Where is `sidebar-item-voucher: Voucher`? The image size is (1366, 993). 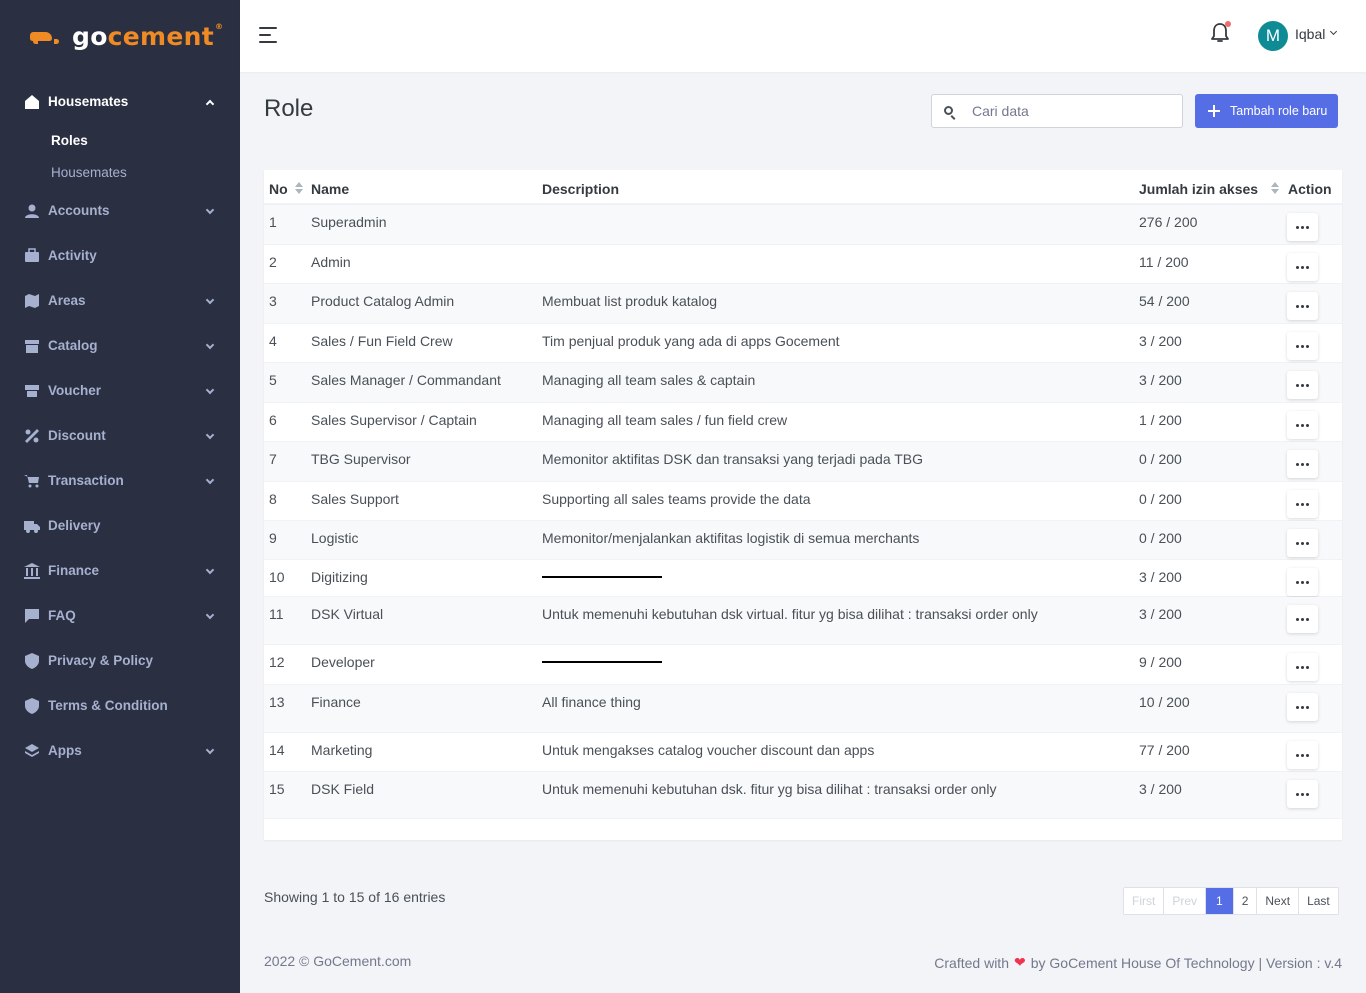 sidebar-item-voucher: Voucher is located at coordinates (120, 390).